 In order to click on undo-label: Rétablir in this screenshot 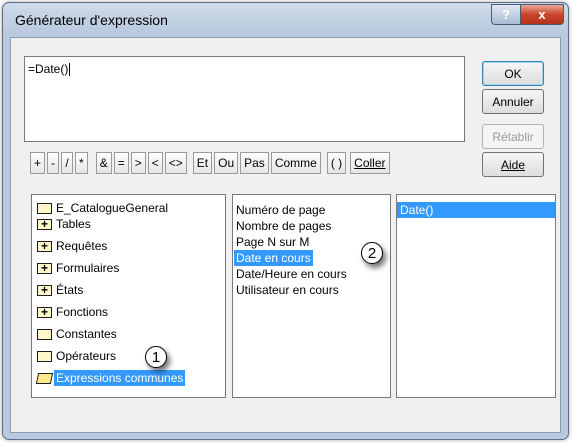, I will do `click(513, 136)`.